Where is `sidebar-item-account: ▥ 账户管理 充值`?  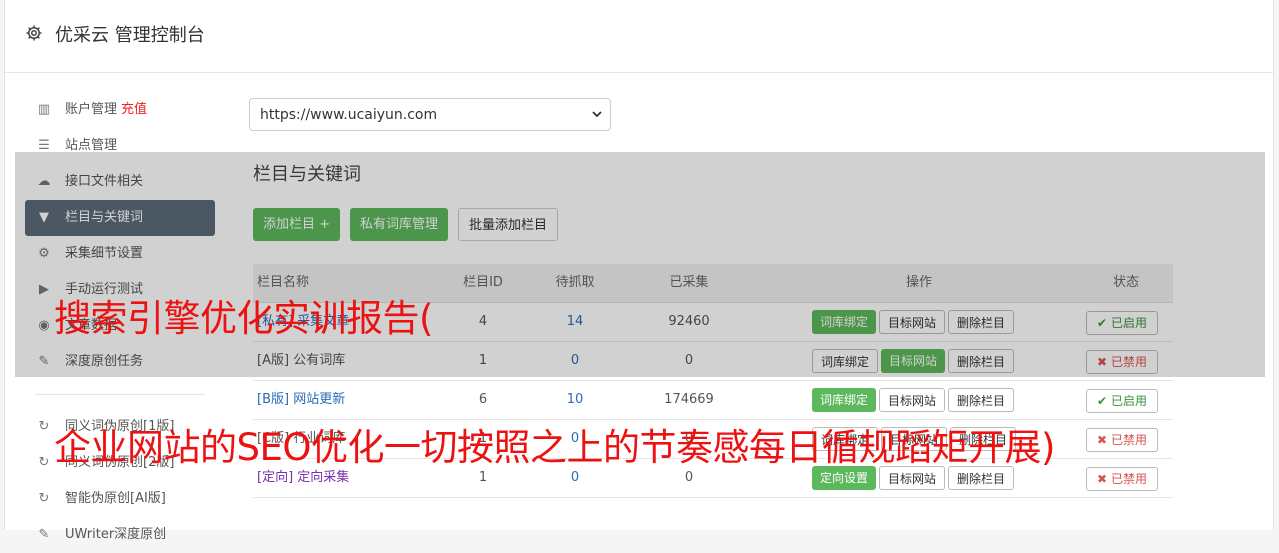
sidebar-item-account: ▥ 账户管理 充值 is located at coordinates (120, 110).